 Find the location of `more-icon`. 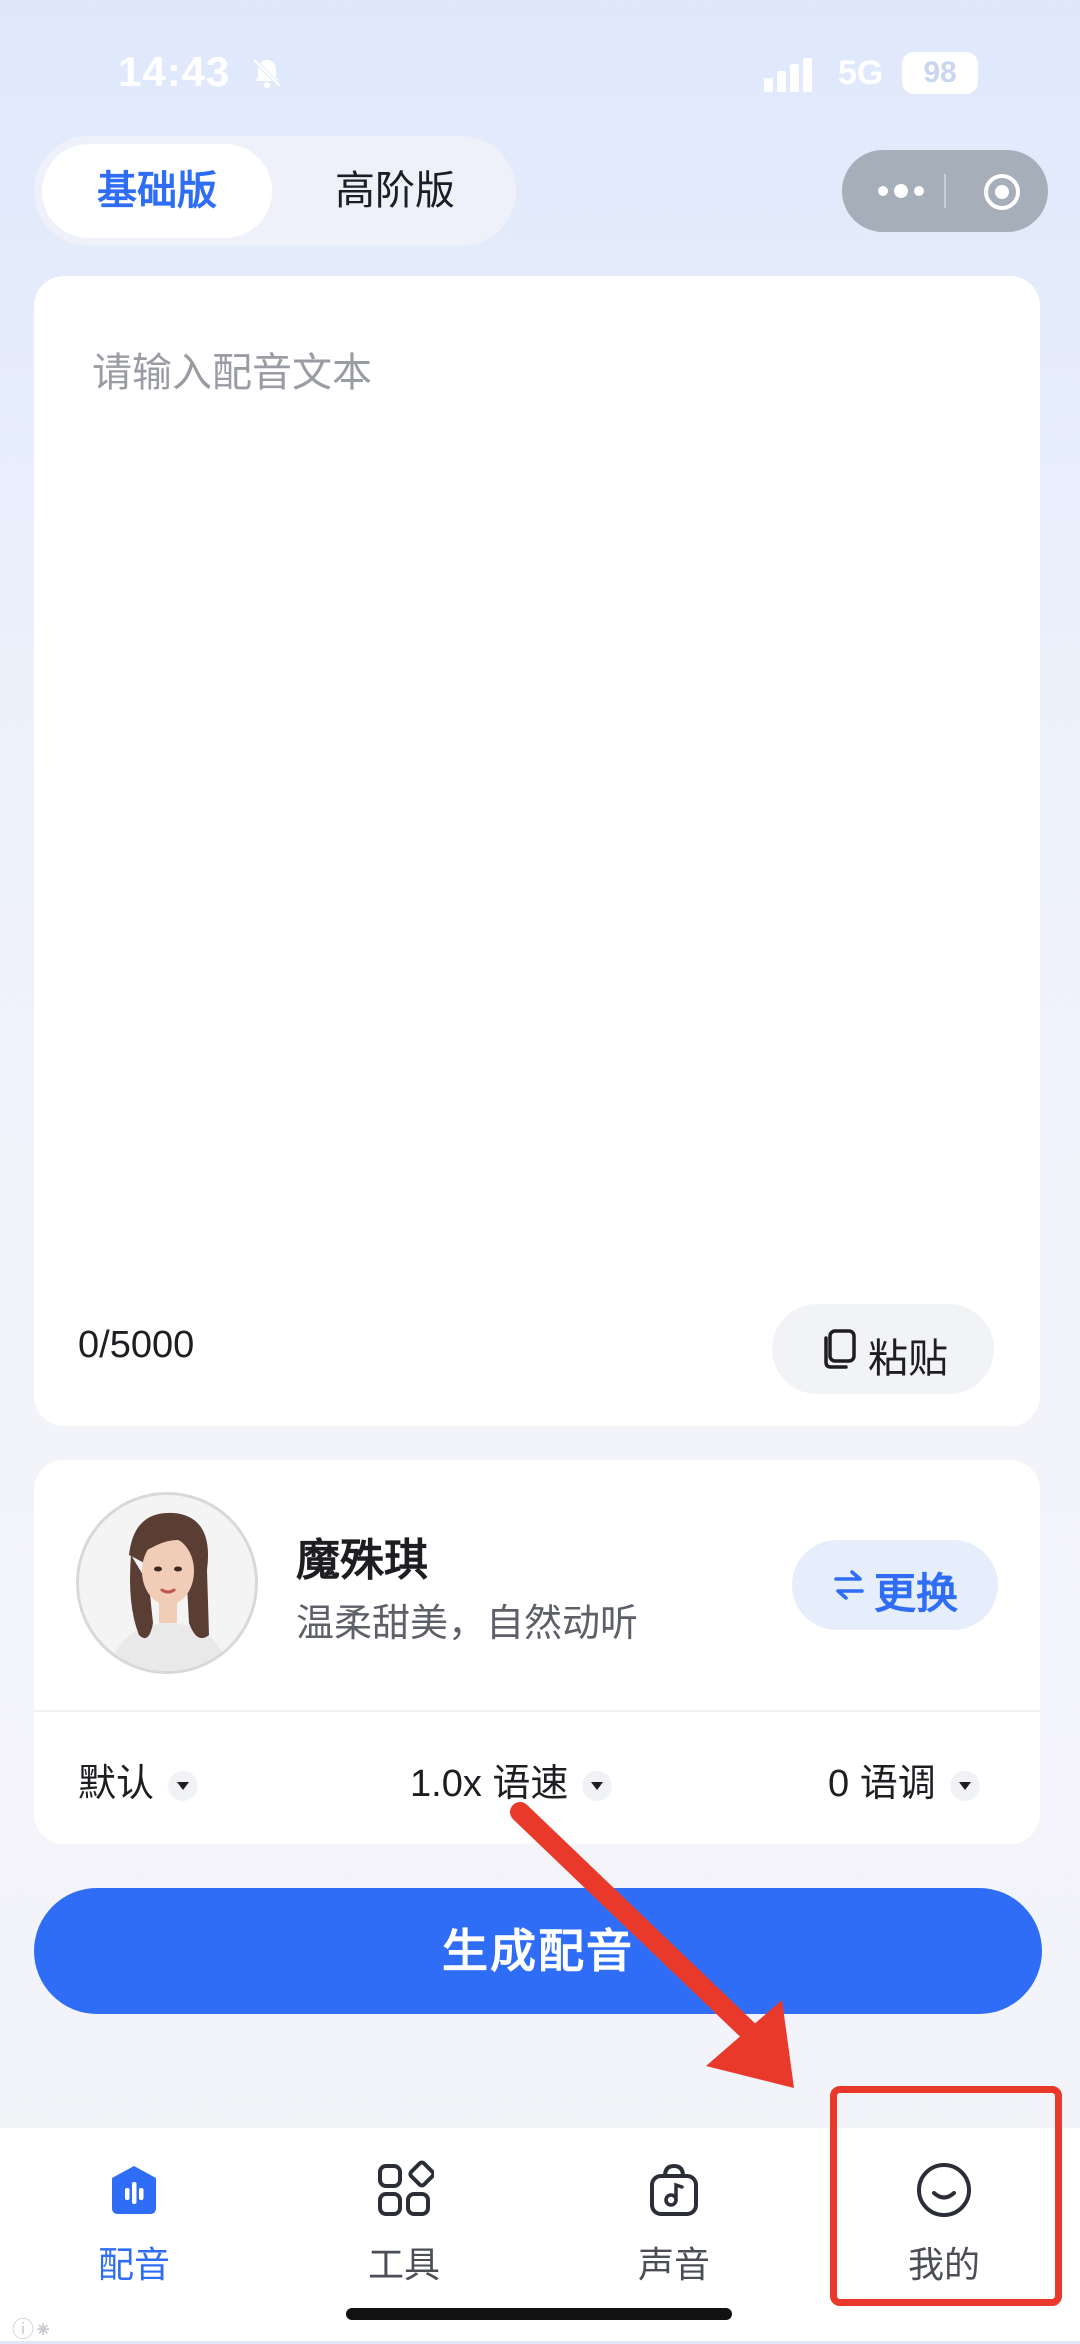

more-icon is located at coordinates (901, 191).